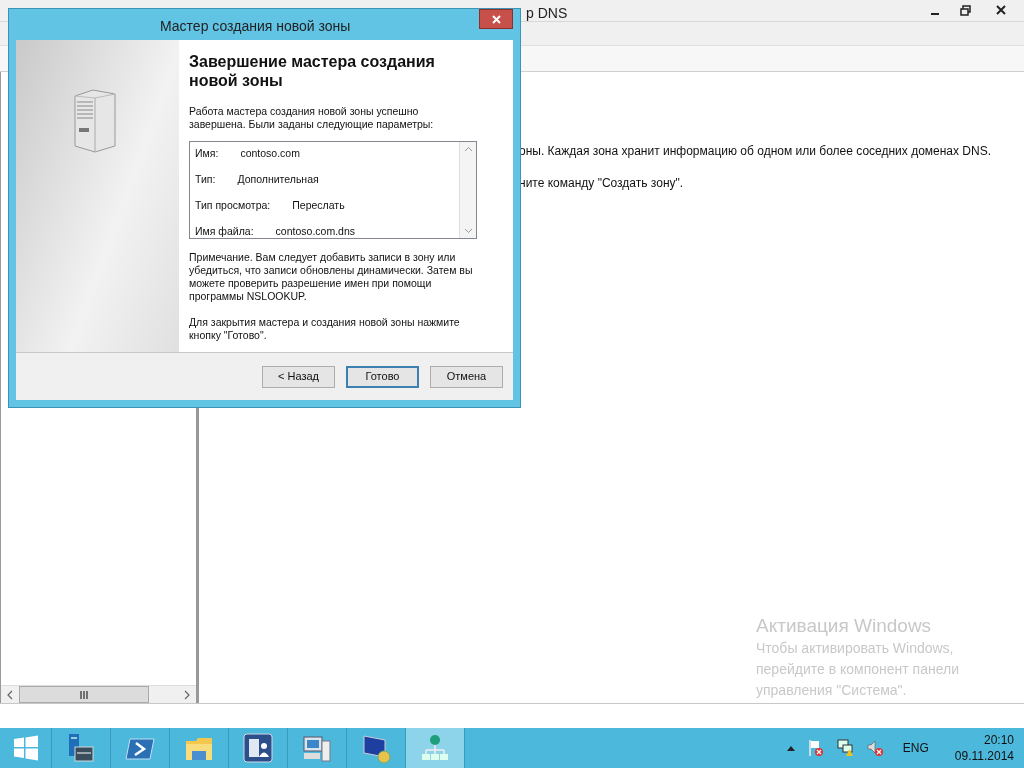 The image size is (1024, 768). What do you see at coordinates (468, 149) in the screenshot?
I see `scroll-up-icon` at bounding box center [468, 149].